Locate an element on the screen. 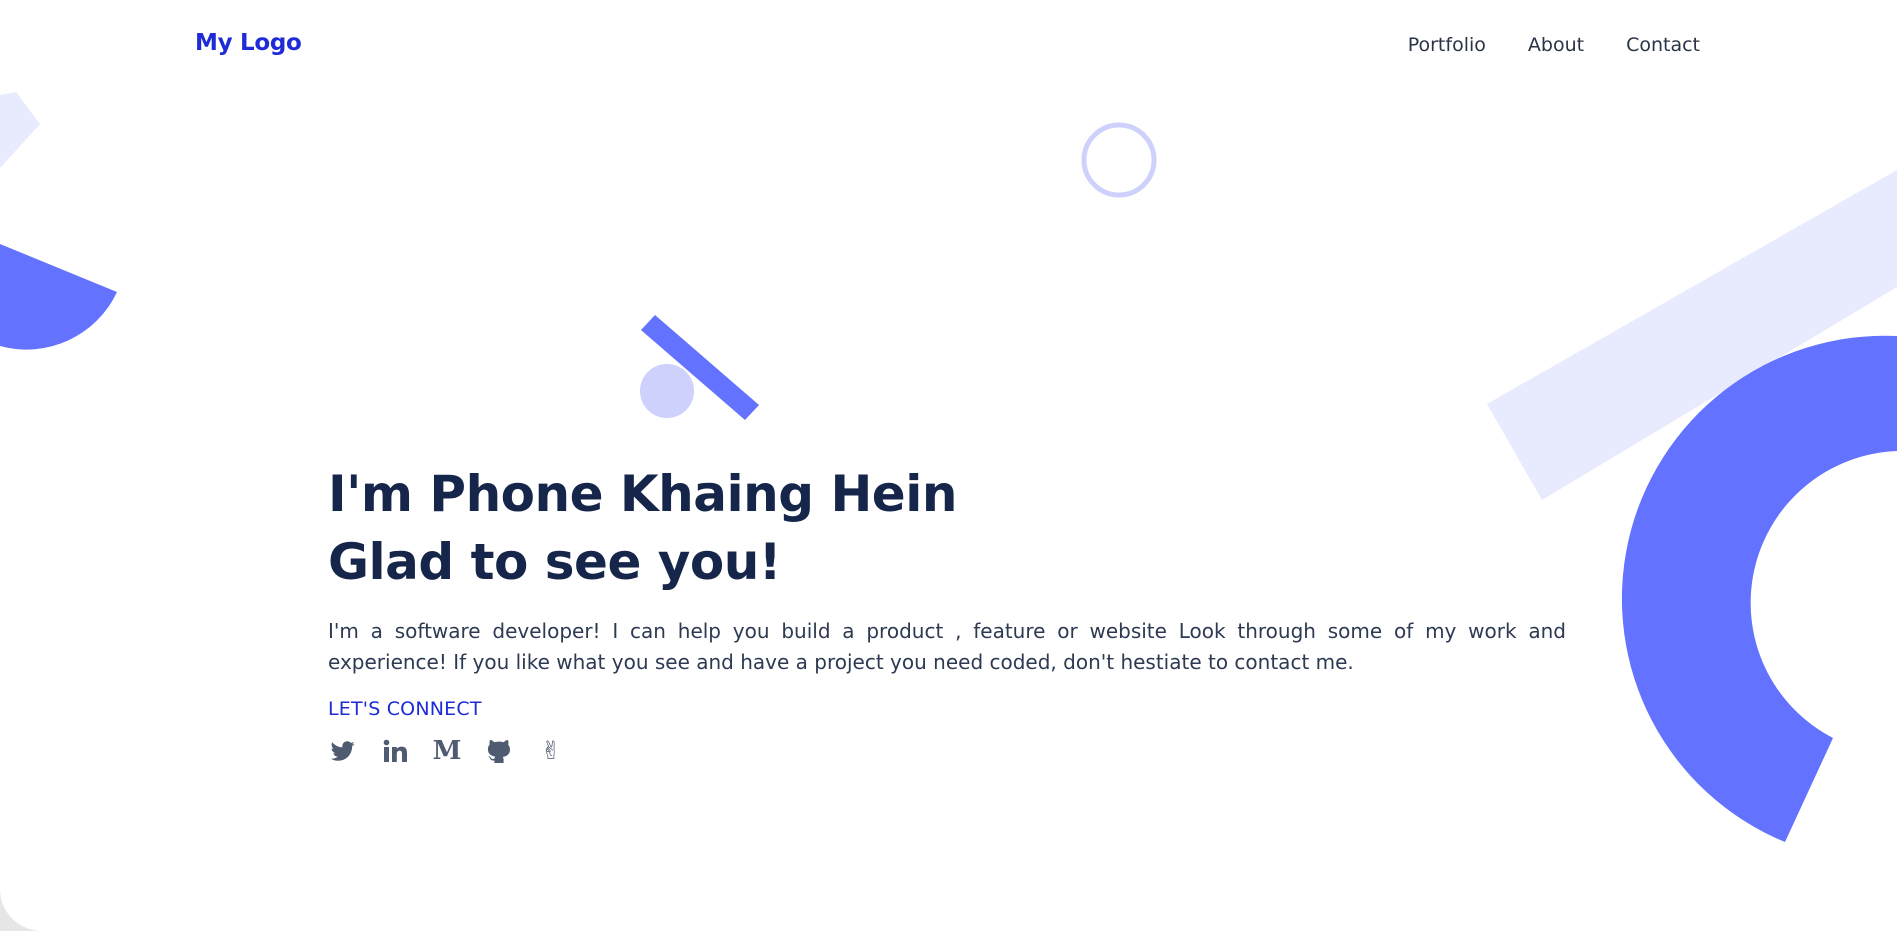  hollow-circle-shape is located at coordinates (1119, 160).